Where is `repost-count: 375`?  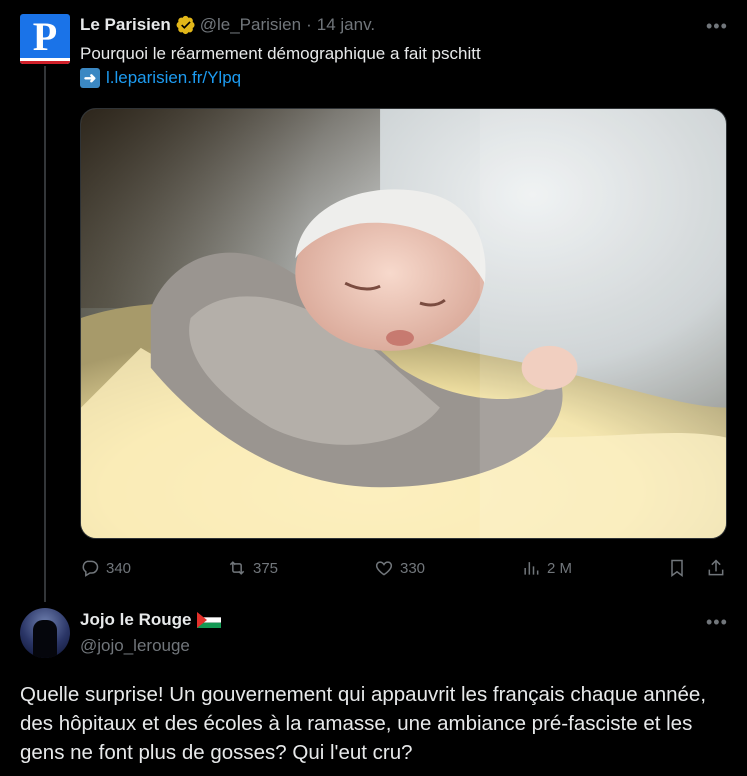
repost-count: 375 is located at coordinates (266, 568).